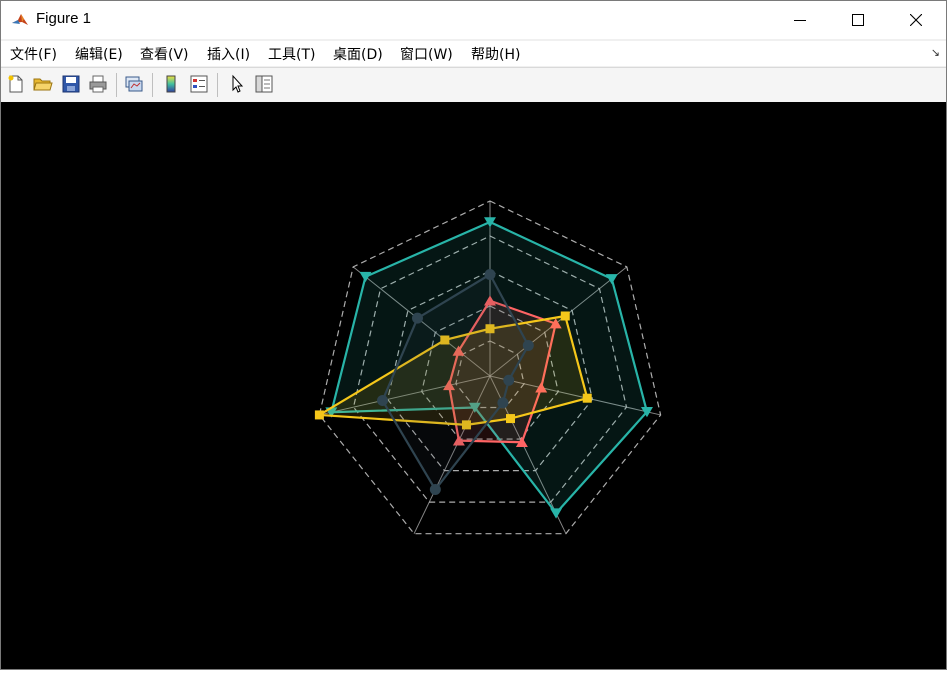  What do you see at coordinates (495, 54) in the screenshot?
I see `menu-help: 帮助(H)` at bounding box center [495, 54].